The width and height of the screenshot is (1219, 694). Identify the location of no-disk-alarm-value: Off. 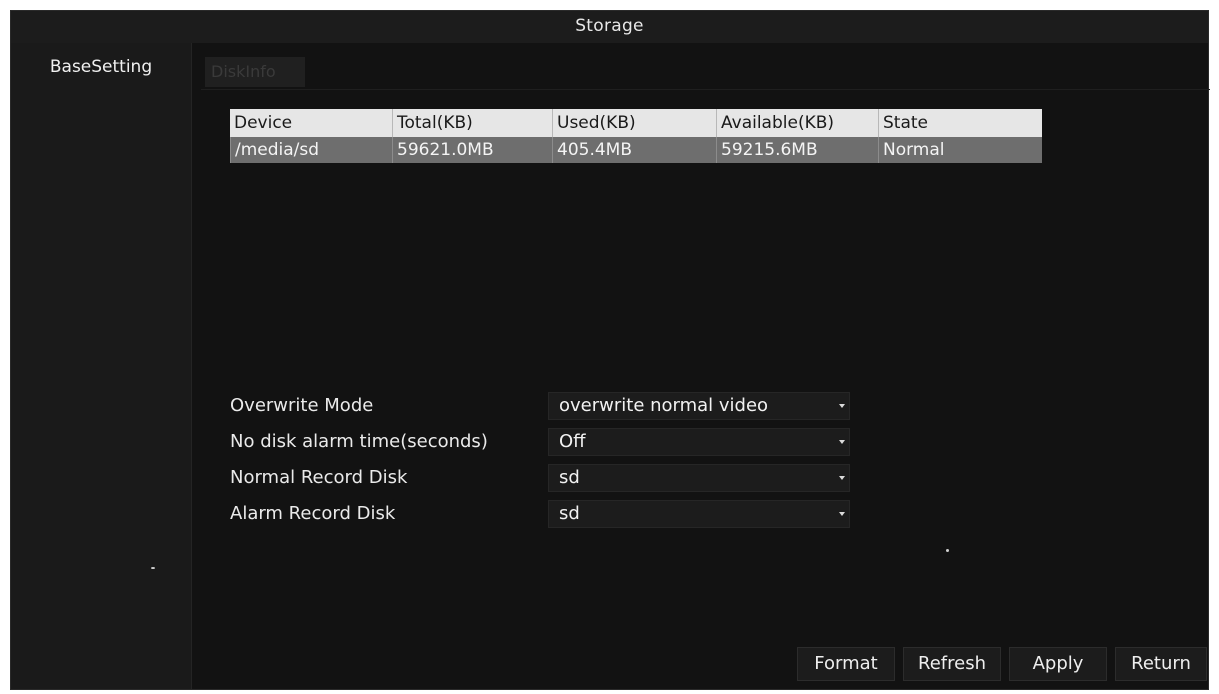
(572, 441).